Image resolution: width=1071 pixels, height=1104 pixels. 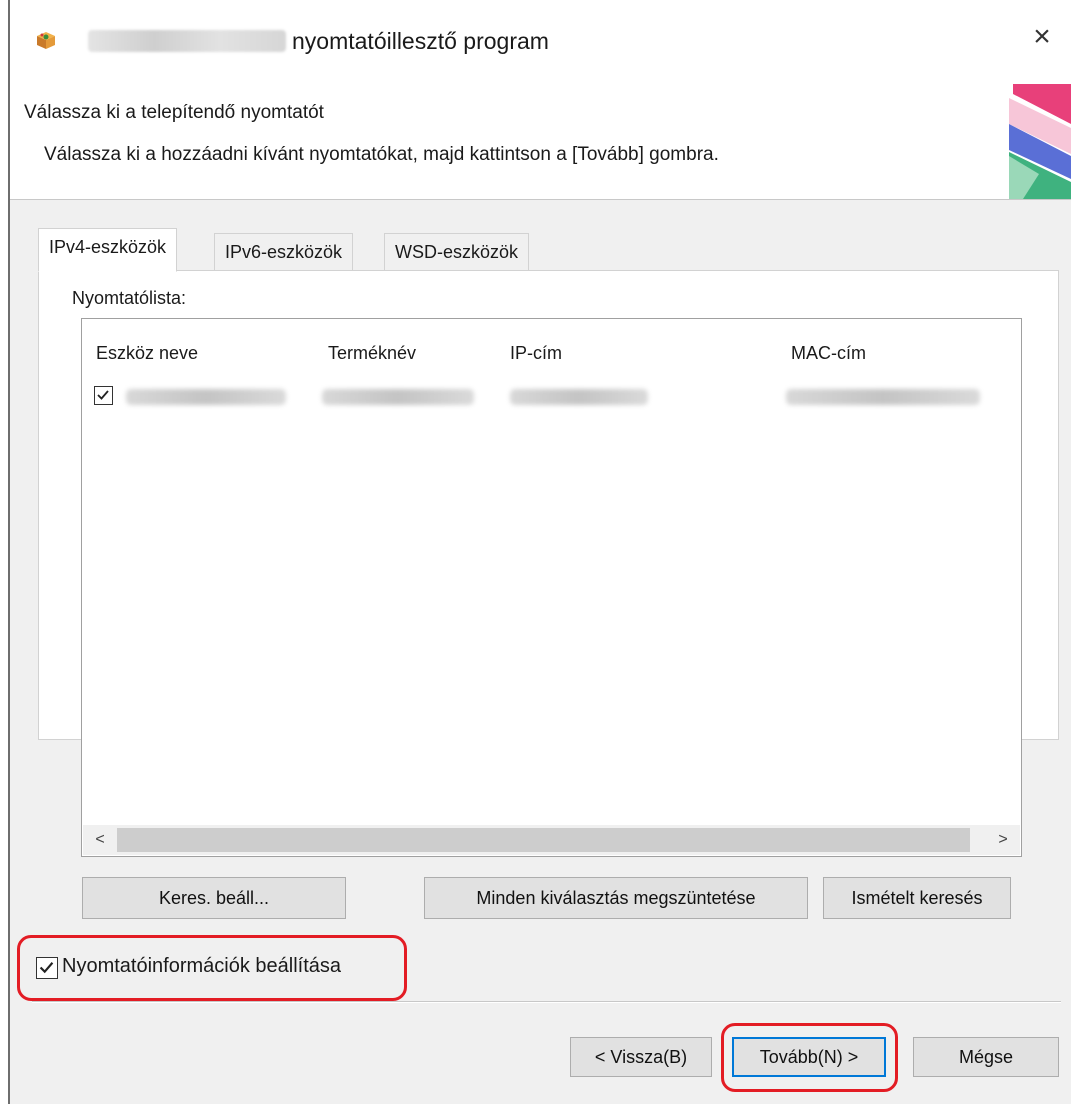 I want to click on ip-address-redacted, so click(x=579, y=397).